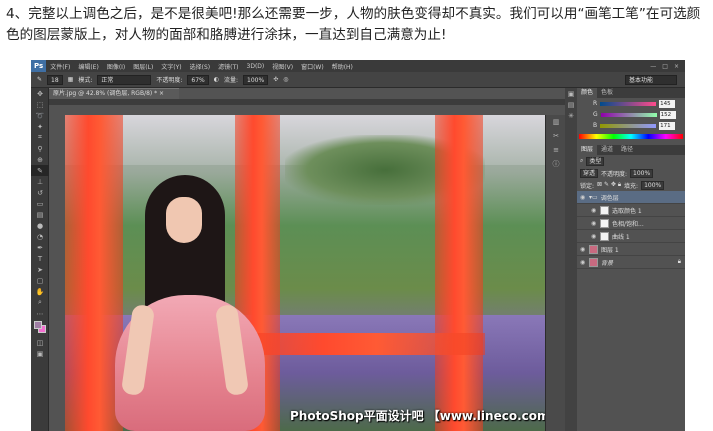 Image resolution: width=713 pixels, height=431 pixels. What do you see at coordinates (571, 115) in the screenshot?
I see `navigator-icon: ✳` at bounding box center [571, 115].